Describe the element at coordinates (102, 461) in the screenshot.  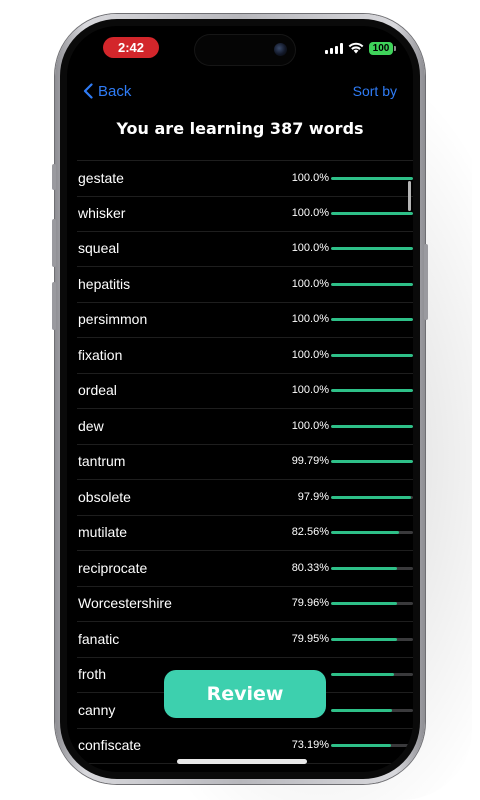
I see `word-label: tantrum` at that location.